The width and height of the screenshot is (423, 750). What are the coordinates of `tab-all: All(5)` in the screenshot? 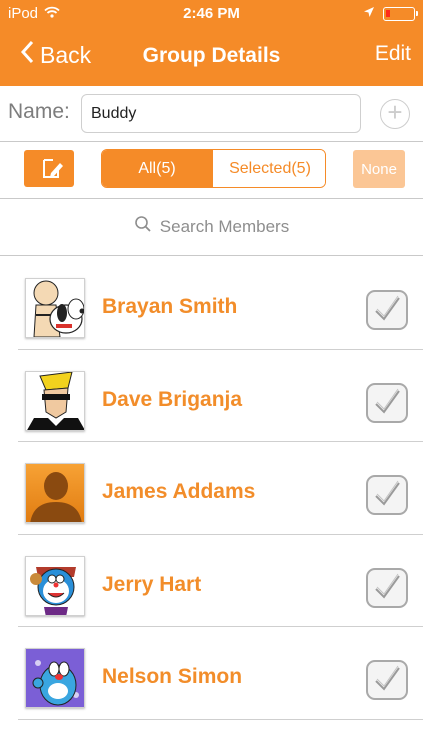 It's located at (157, 168).